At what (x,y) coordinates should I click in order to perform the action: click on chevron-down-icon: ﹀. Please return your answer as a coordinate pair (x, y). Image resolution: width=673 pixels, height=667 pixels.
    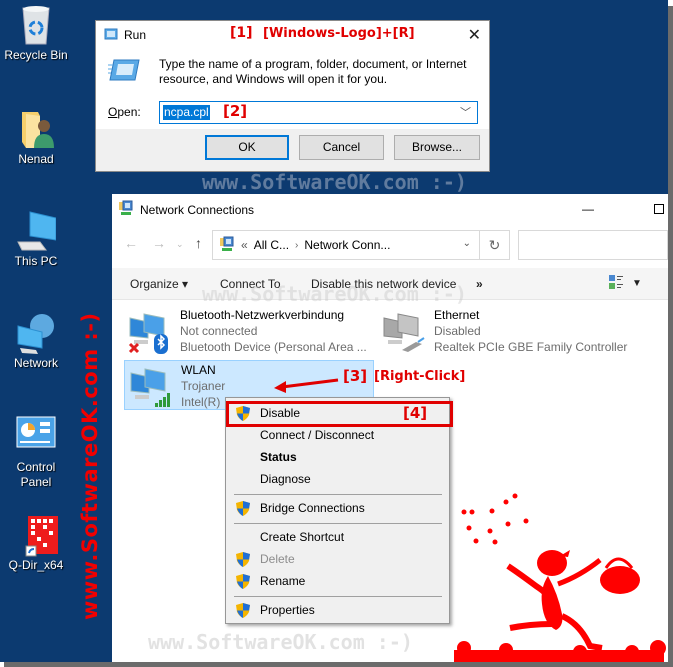
    Looking at the image, I should click on (465, 112).